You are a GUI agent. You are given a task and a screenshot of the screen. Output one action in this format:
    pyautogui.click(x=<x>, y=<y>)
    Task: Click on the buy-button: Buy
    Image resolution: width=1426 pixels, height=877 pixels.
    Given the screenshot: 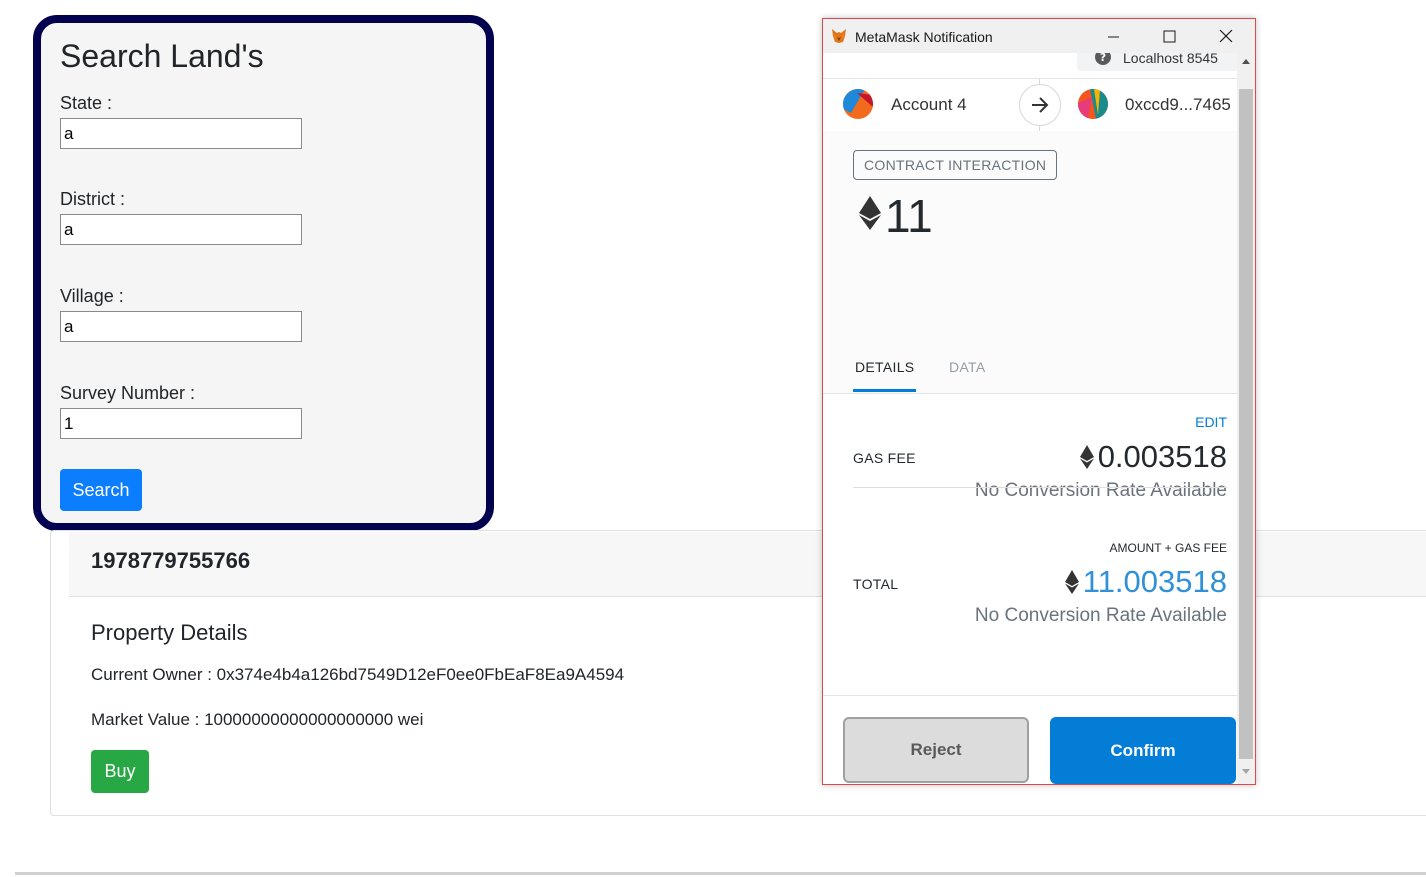 What is the action you would take?
    pyautogui.click(x=120, y=771)
    